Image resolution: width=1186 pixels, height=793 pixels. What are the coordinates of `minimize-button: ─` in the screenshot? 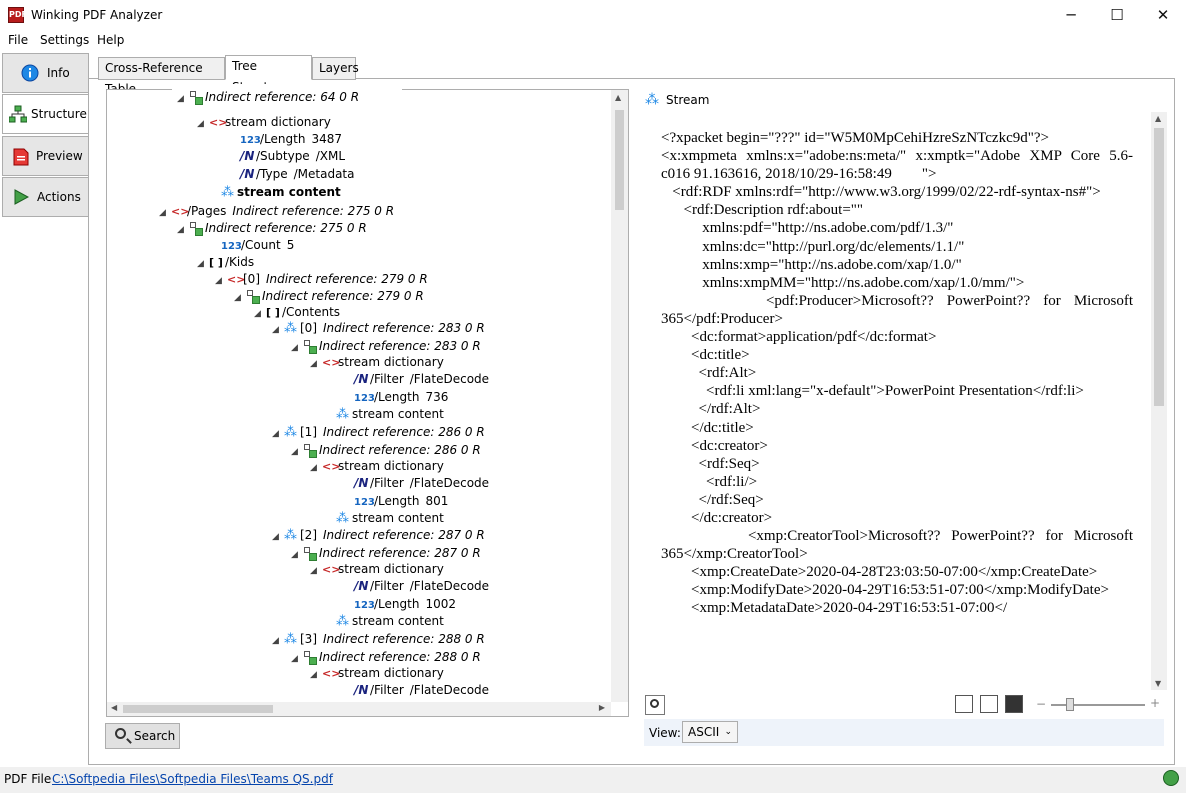 It's located at (1071, 15).